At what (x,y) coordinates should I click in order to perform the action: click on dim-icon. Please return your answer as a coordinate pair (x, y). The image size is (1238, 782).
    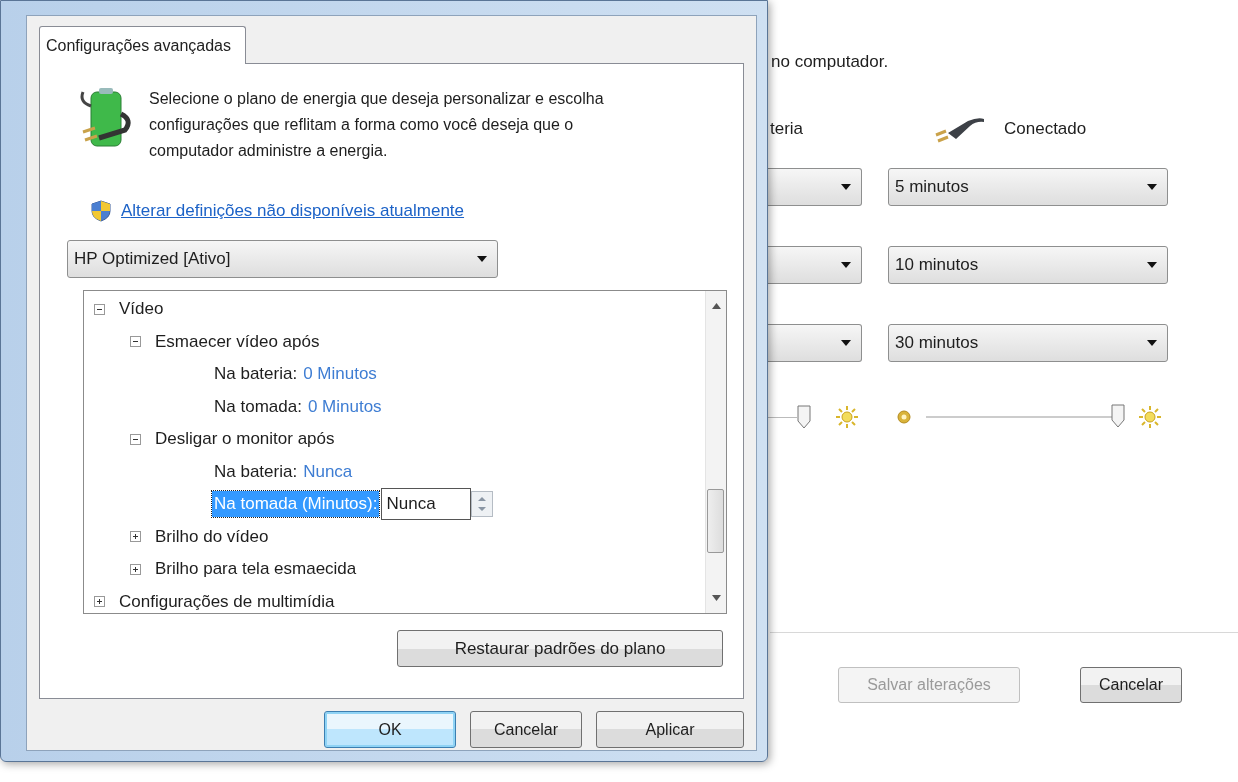
    Looking at the image, I should click on (904, 417).